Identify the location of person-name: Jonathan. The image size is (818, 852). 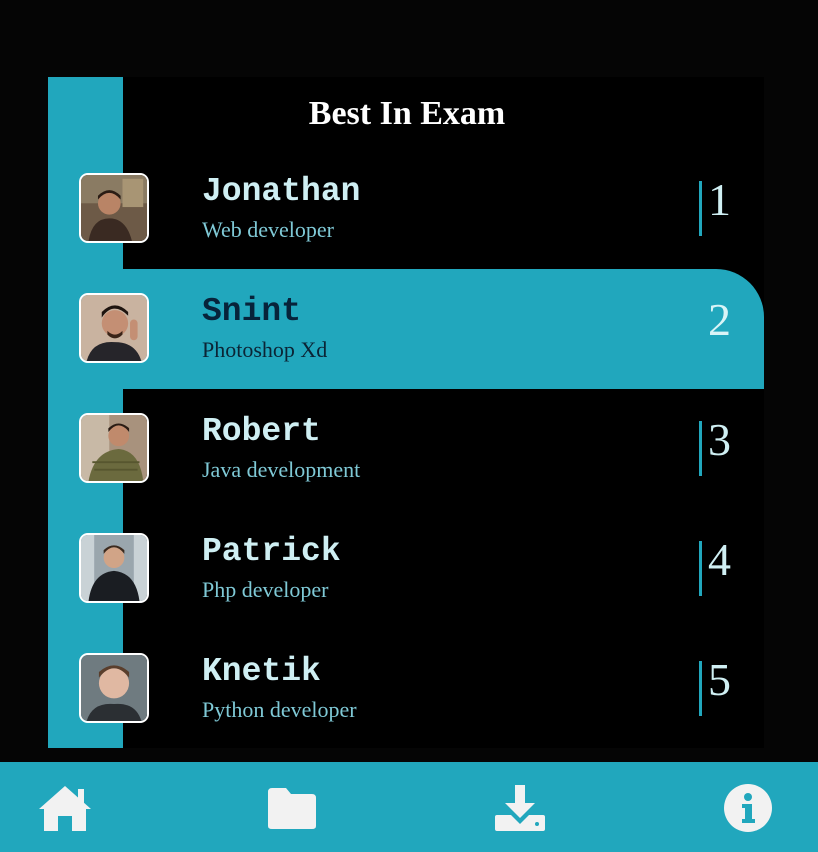
(281, 191).